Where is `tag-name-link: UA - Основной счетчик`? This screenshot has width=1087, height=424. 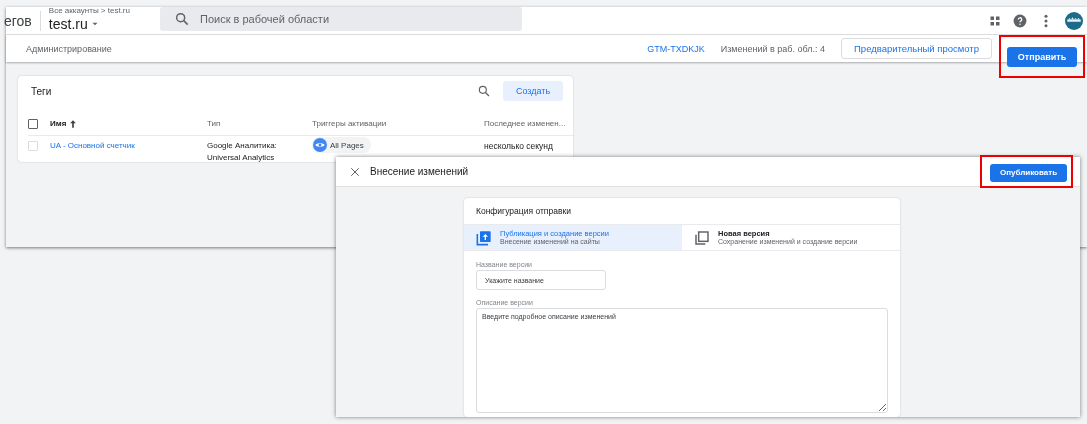 tag-name-link: UA - Основной счетчик is located at coordinates (92, 145).